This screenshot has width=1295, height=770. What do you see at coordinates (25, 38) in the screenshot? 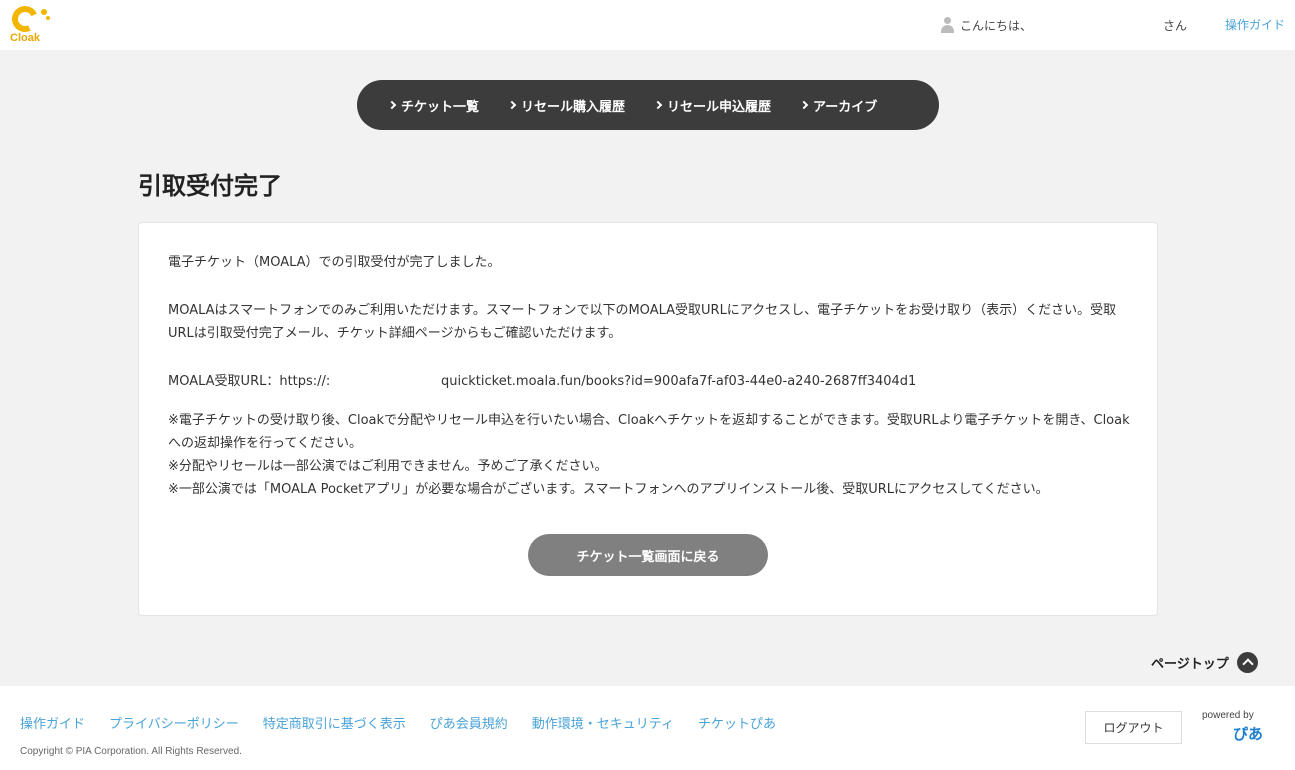
I see `logo-text: Cloak` at bounding box center [25, 38].